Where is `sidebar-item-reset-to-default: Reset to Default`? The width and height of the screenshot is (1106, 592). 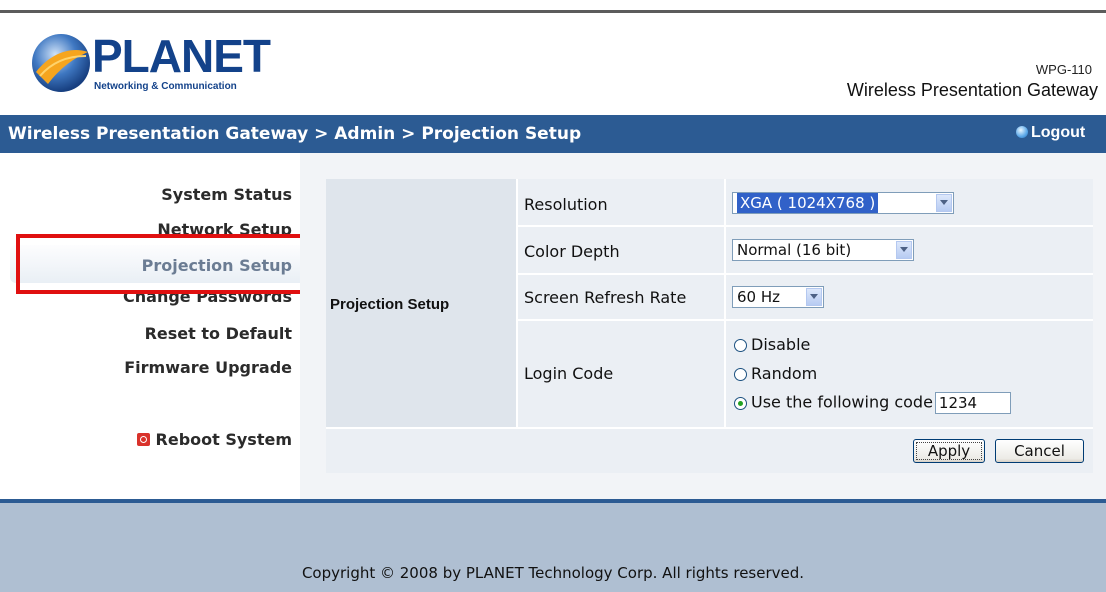 sidebar-item-reset-to-default: Reset to Default is located at coordinates (218, 333).